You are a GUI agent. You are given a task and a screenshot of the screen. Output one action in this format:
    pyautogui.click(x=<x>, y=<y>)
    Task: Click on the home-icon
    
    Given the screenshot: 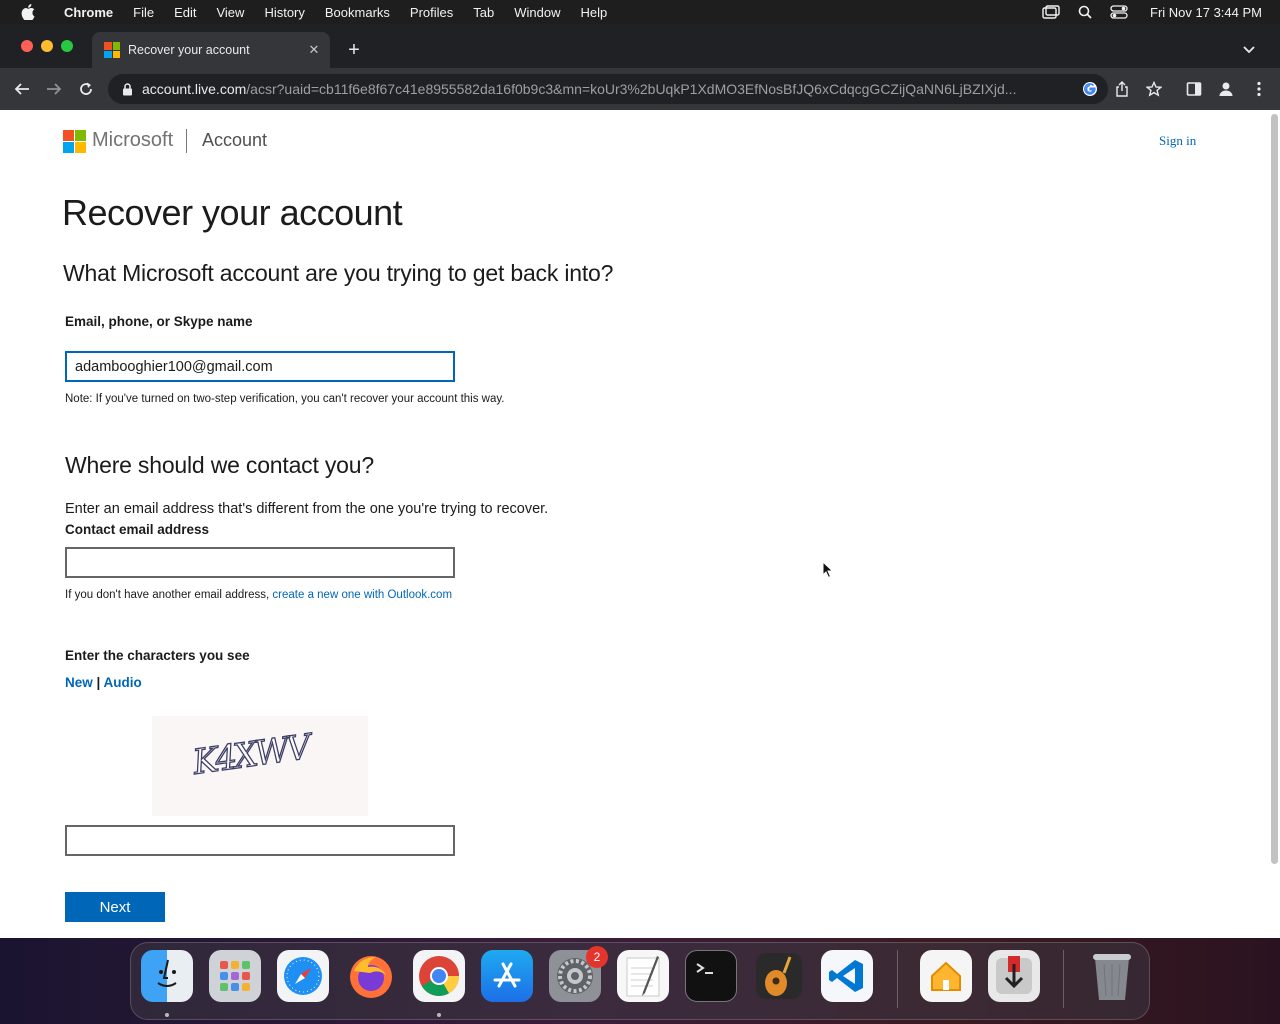 What is the action you would take?
    pyautogui.click(x=946, y=976)
    